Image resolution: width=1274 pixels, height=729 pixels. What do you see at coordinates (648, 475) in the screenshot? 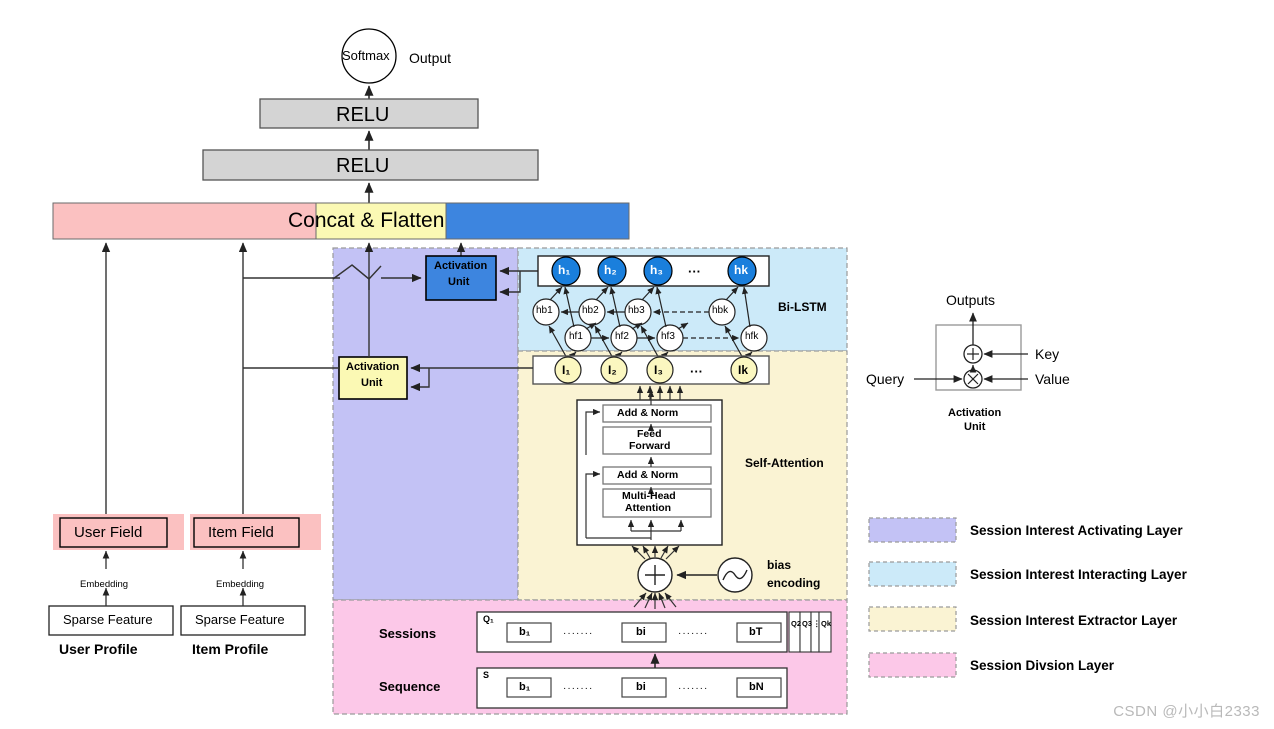
I see `add-norm-bottom-label: Add & Norm` at bounding box center [648, 475].